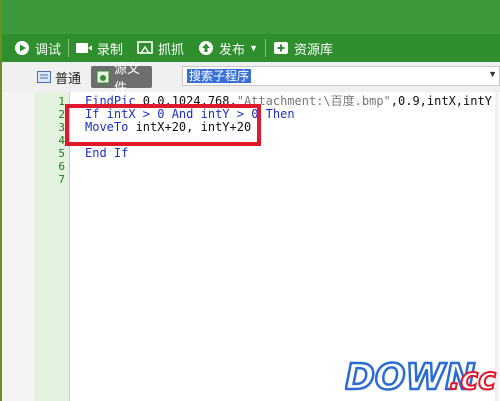 Image resolution: width=500 pixels, height=401 pixels. I want to click on line-number: 3, so click(61, 127).